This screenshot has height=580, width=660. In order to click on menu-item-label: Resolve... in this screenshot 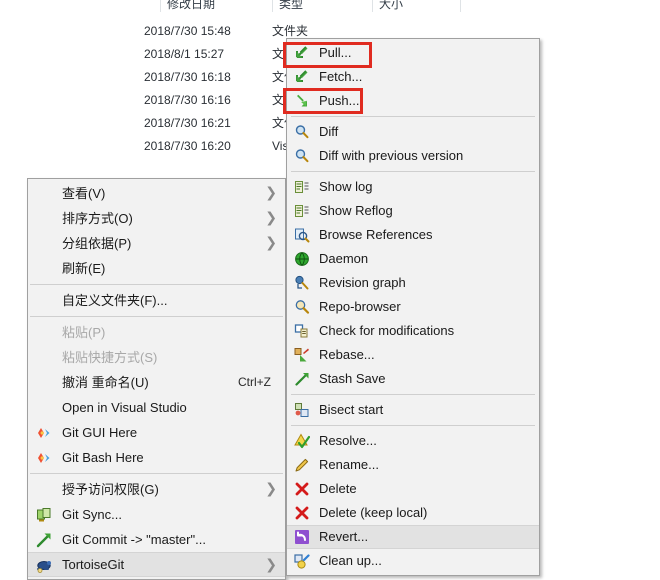, I will do `click(348, 440)`.